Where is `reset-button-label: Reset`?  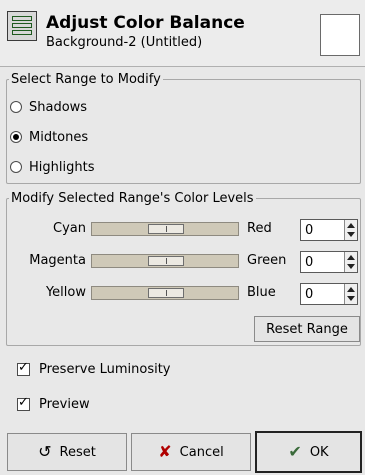 reset-button-label: Reset is located at coordinates (77, 452).